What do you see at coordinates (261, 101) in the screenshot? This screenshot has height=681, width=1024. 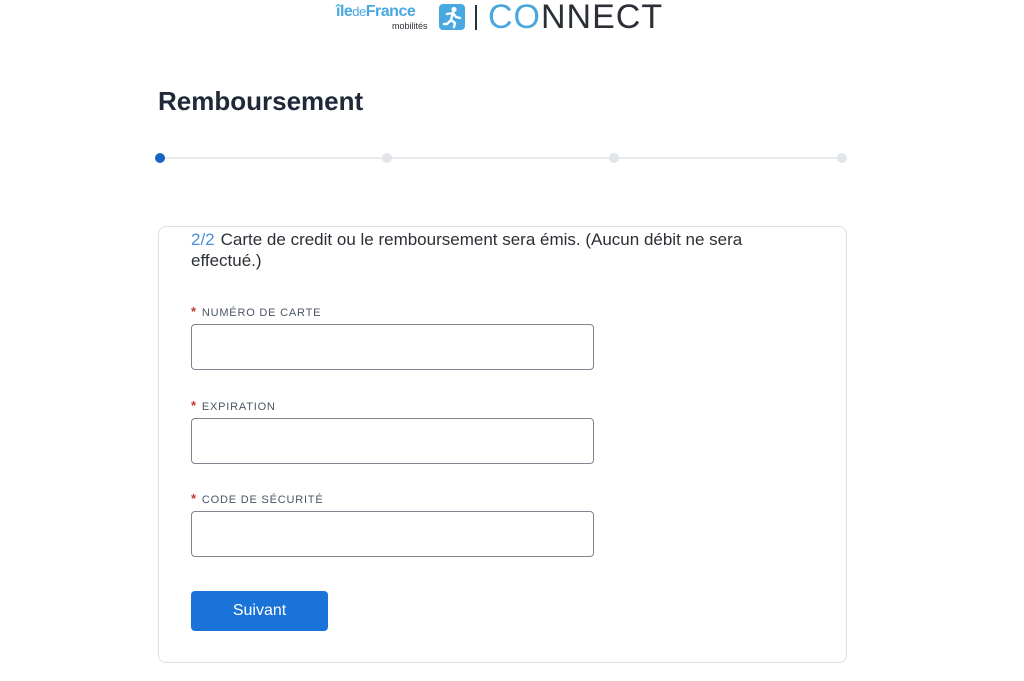 I see `page-title: Remboursement` at bounding box center [261, 101].